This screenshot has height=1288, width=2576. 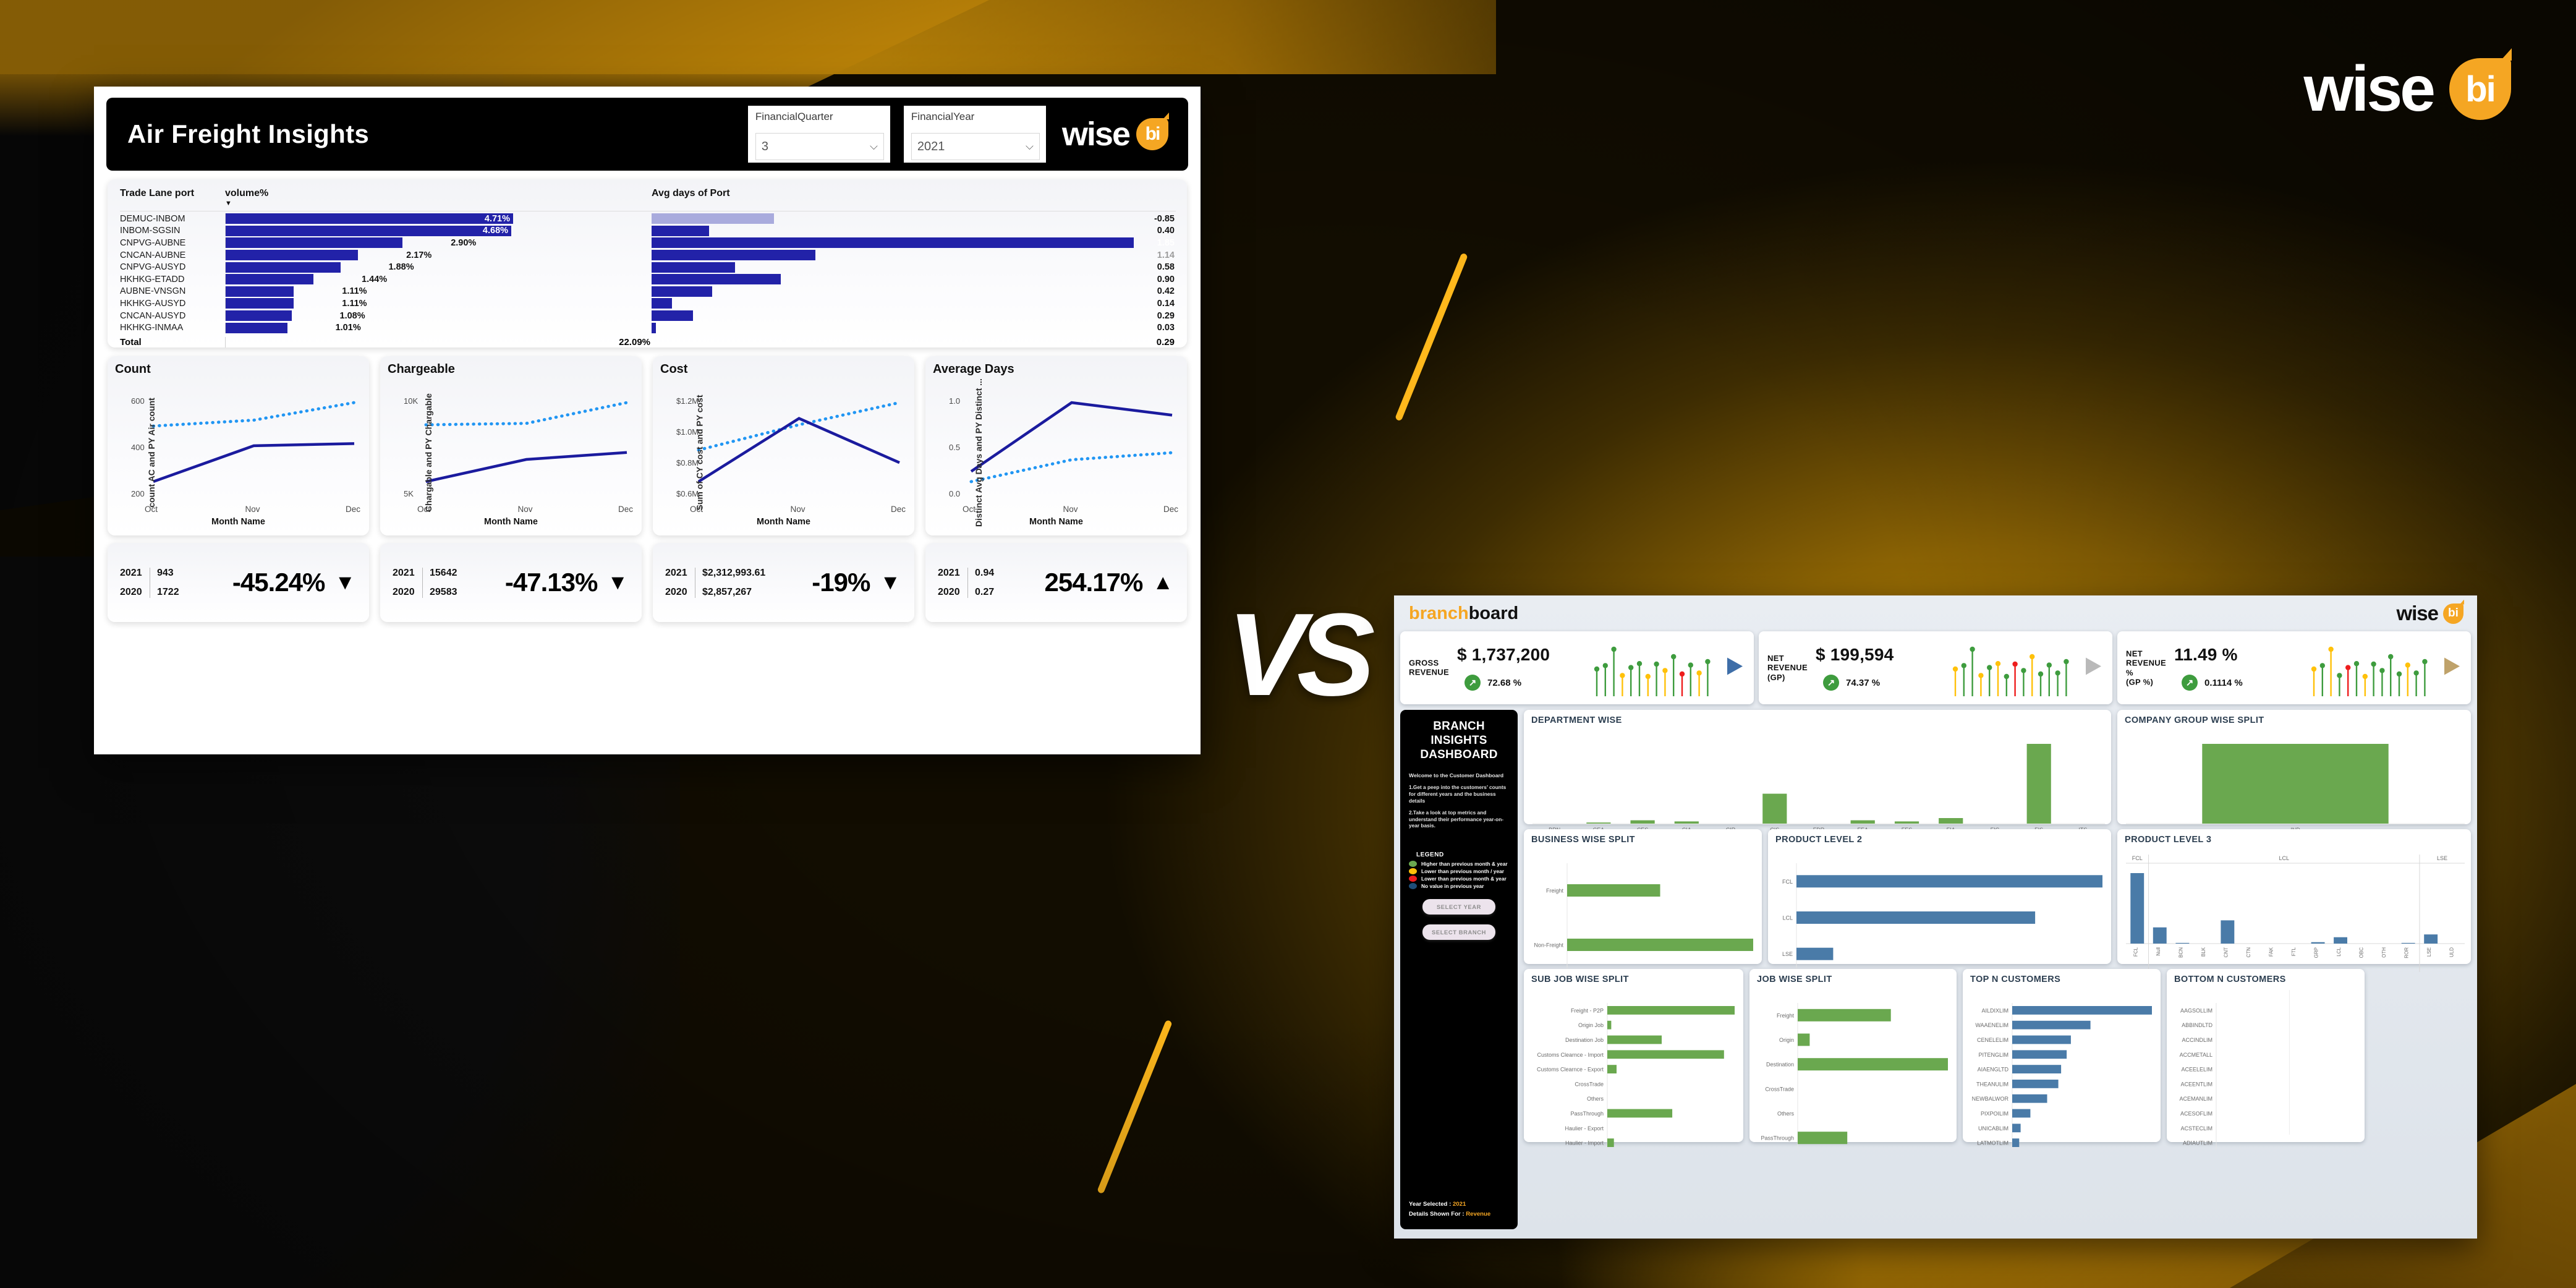 What do you see at coordinates (1786, 1040) in the screenshot?
I see `y-axis-tick: Origin` at bounding box center [1786, 1040].